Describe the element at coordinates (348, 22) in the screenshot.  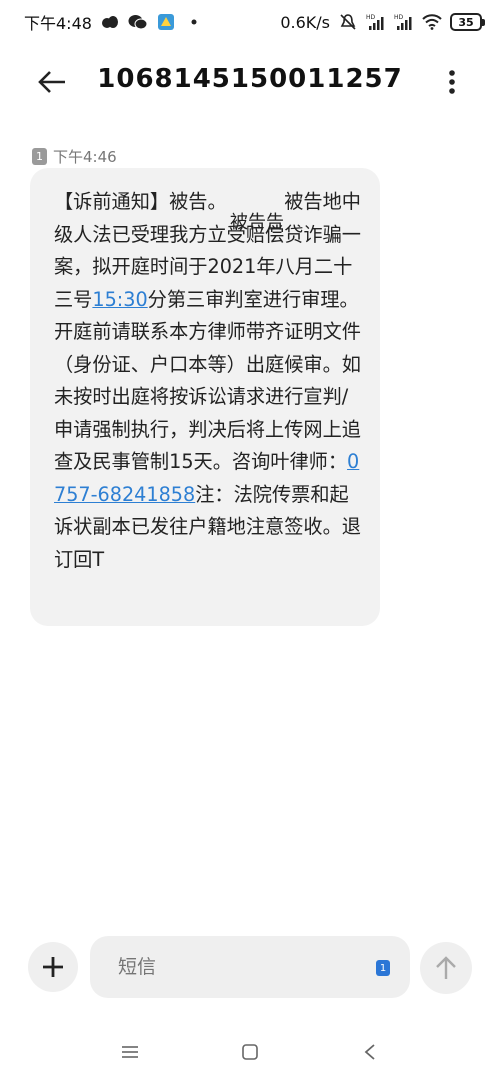
I see `mute-icon` at that location.